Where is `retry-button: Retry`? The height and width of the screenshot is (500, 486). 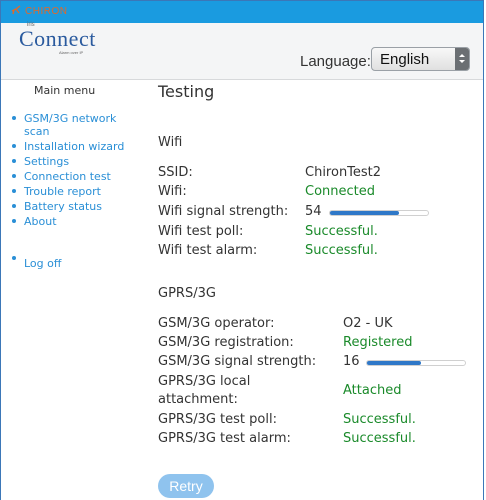
retry-button: Retry is located at coordinates (186, 486).